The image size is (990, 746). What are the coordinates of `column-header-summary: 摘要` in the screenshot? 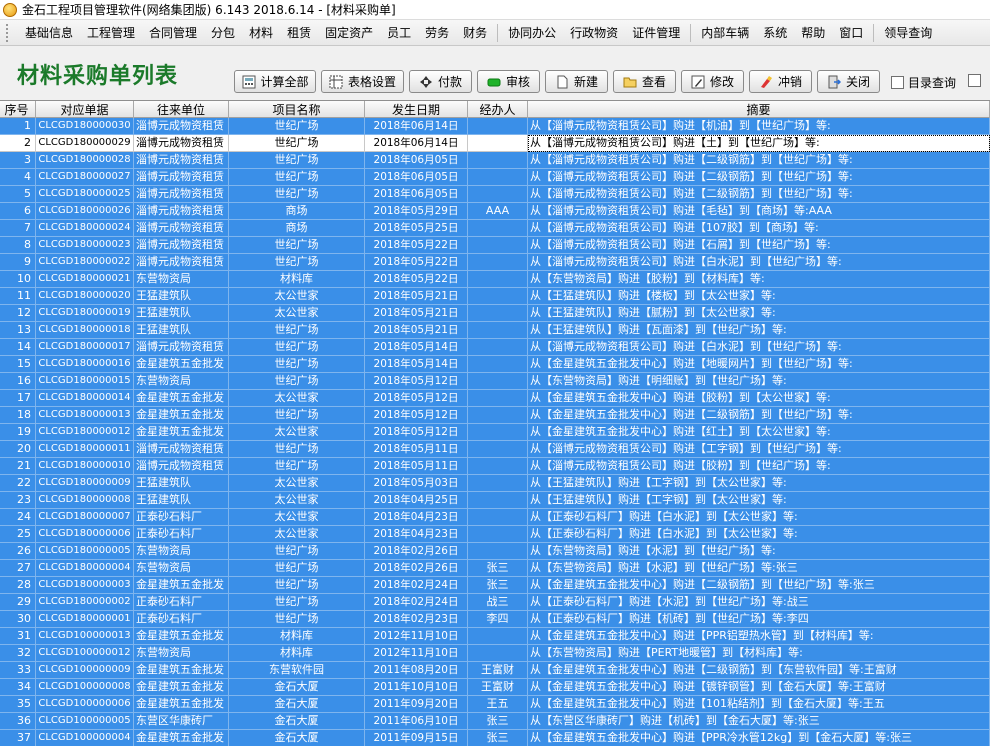 It's located at (759, 109).